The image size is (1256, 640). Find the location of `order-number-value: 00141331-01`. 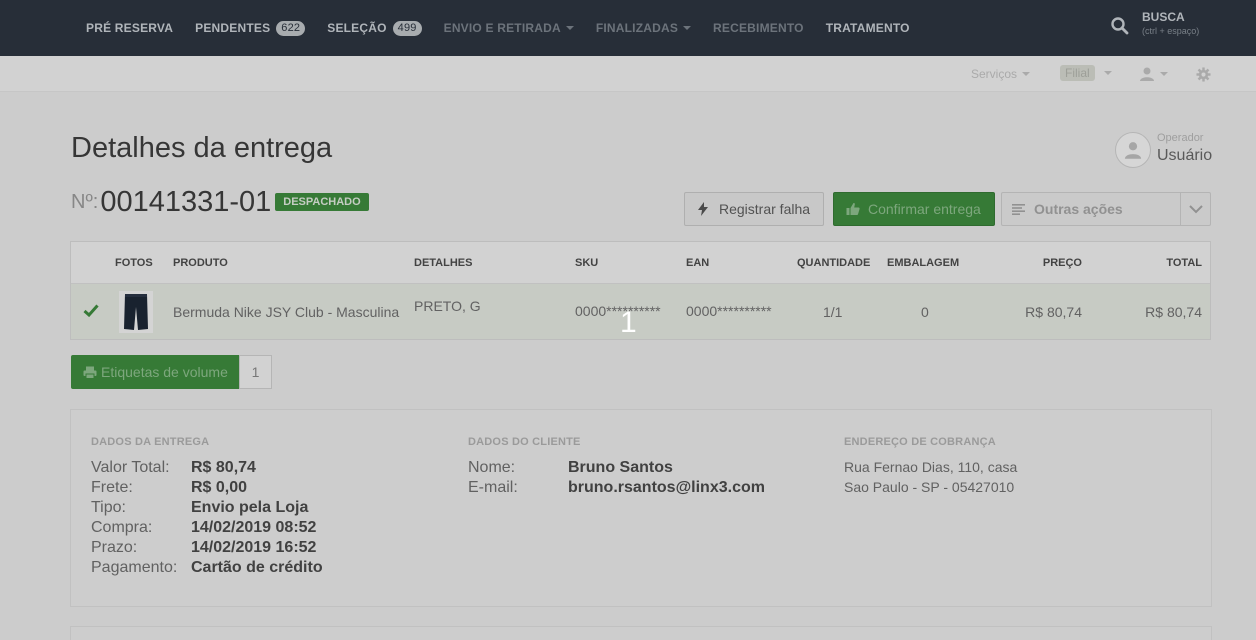

order-number-value: 00141331-01 is located at coordinates (186, 202).